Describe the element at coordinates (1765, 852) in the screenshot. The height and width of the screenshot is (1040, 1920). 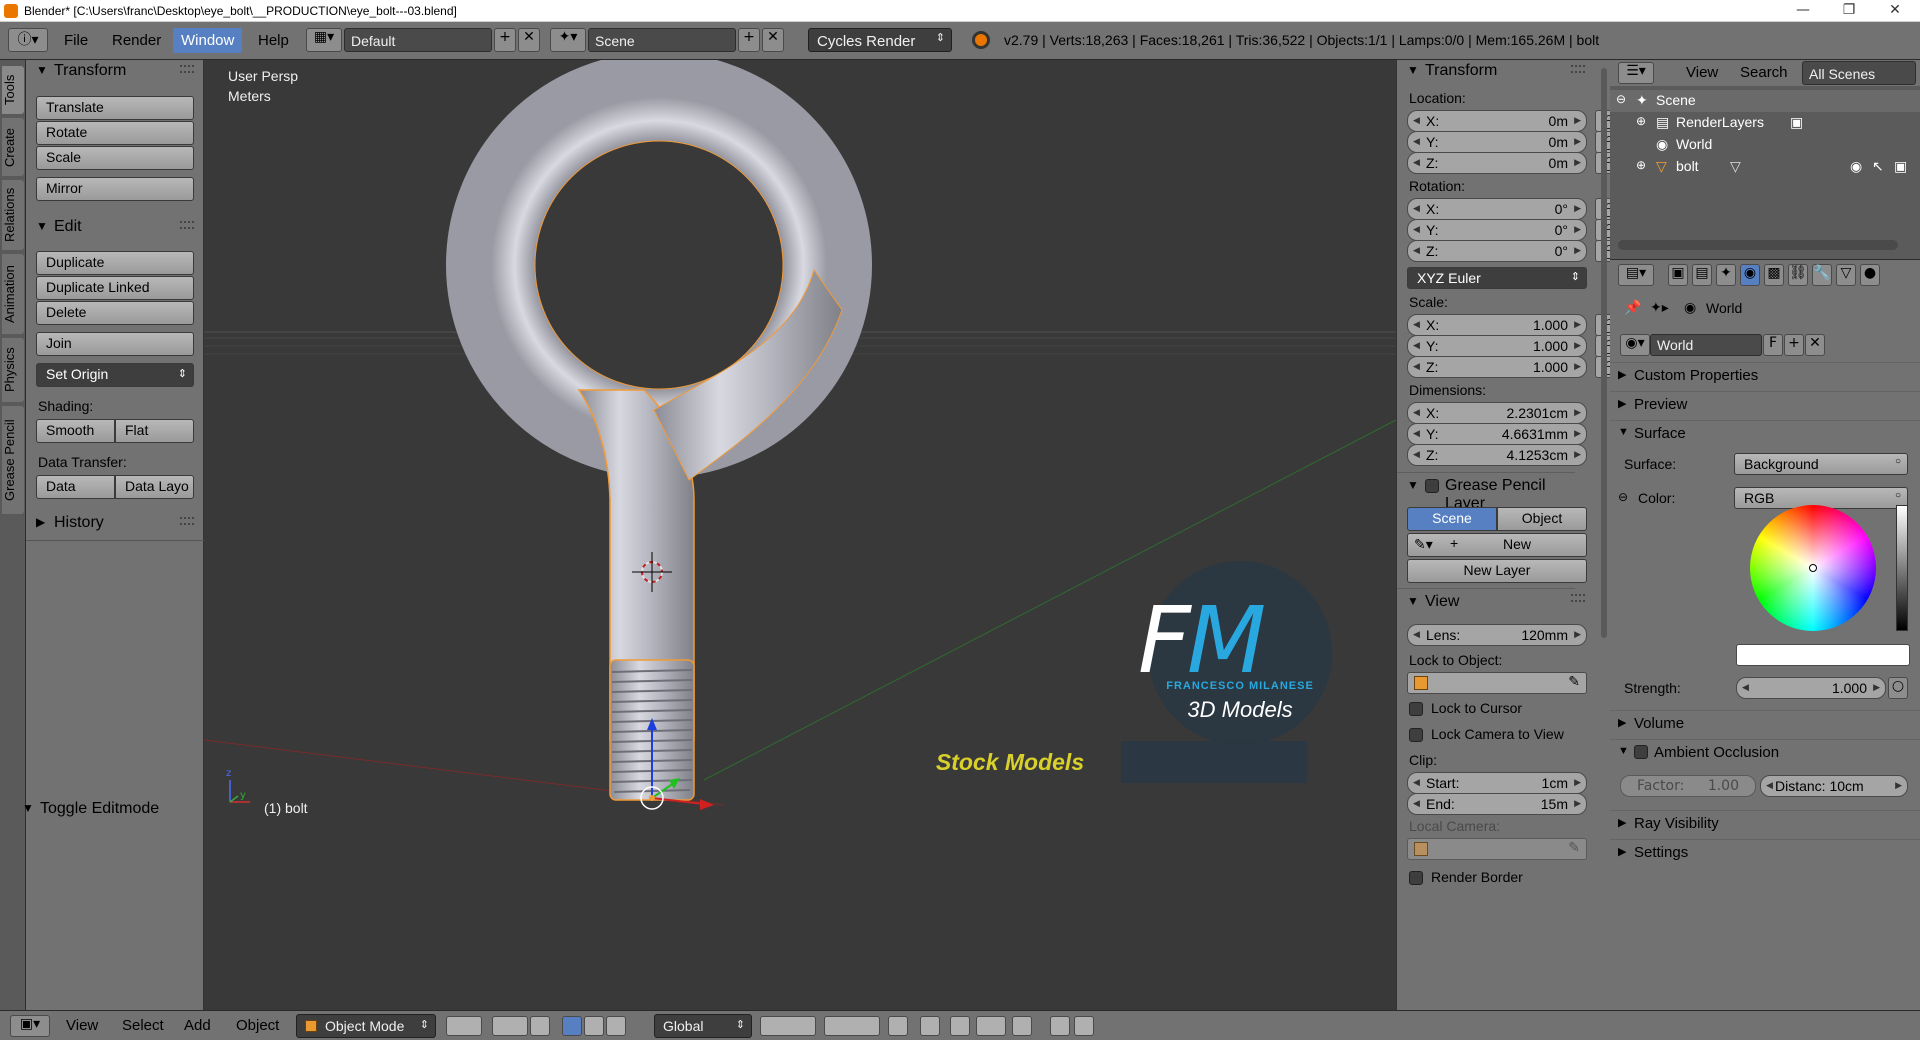
I see `settings-header: ▶ Settings` at that location.